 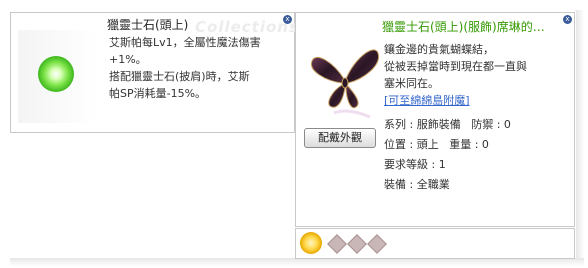 I want to click on type-label: 系列, so click(x=395, y=124).